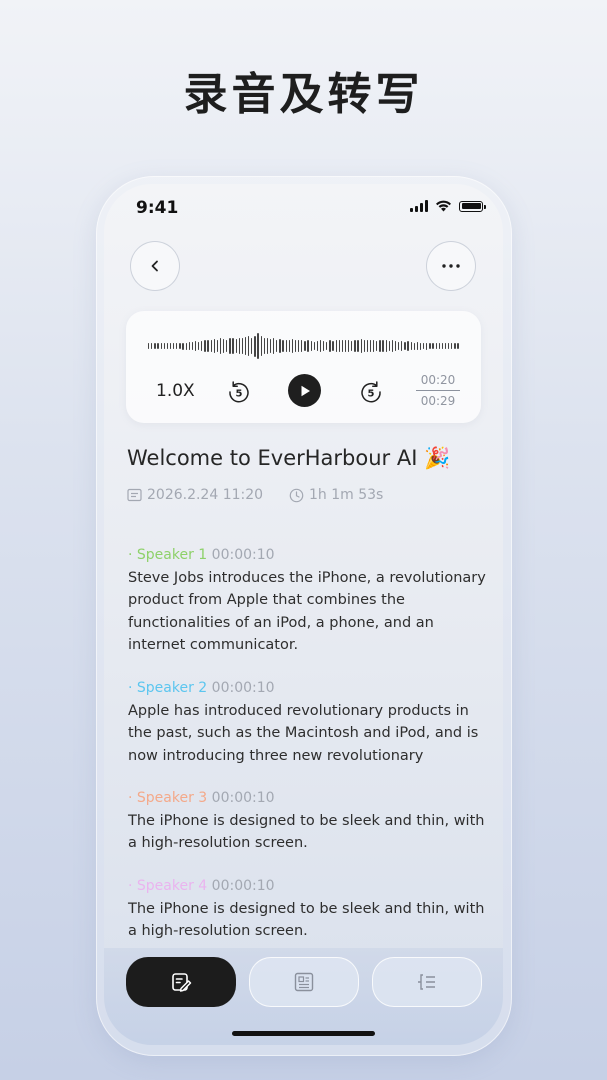  I want to click on rewind-button: 5, so click(239, 392).